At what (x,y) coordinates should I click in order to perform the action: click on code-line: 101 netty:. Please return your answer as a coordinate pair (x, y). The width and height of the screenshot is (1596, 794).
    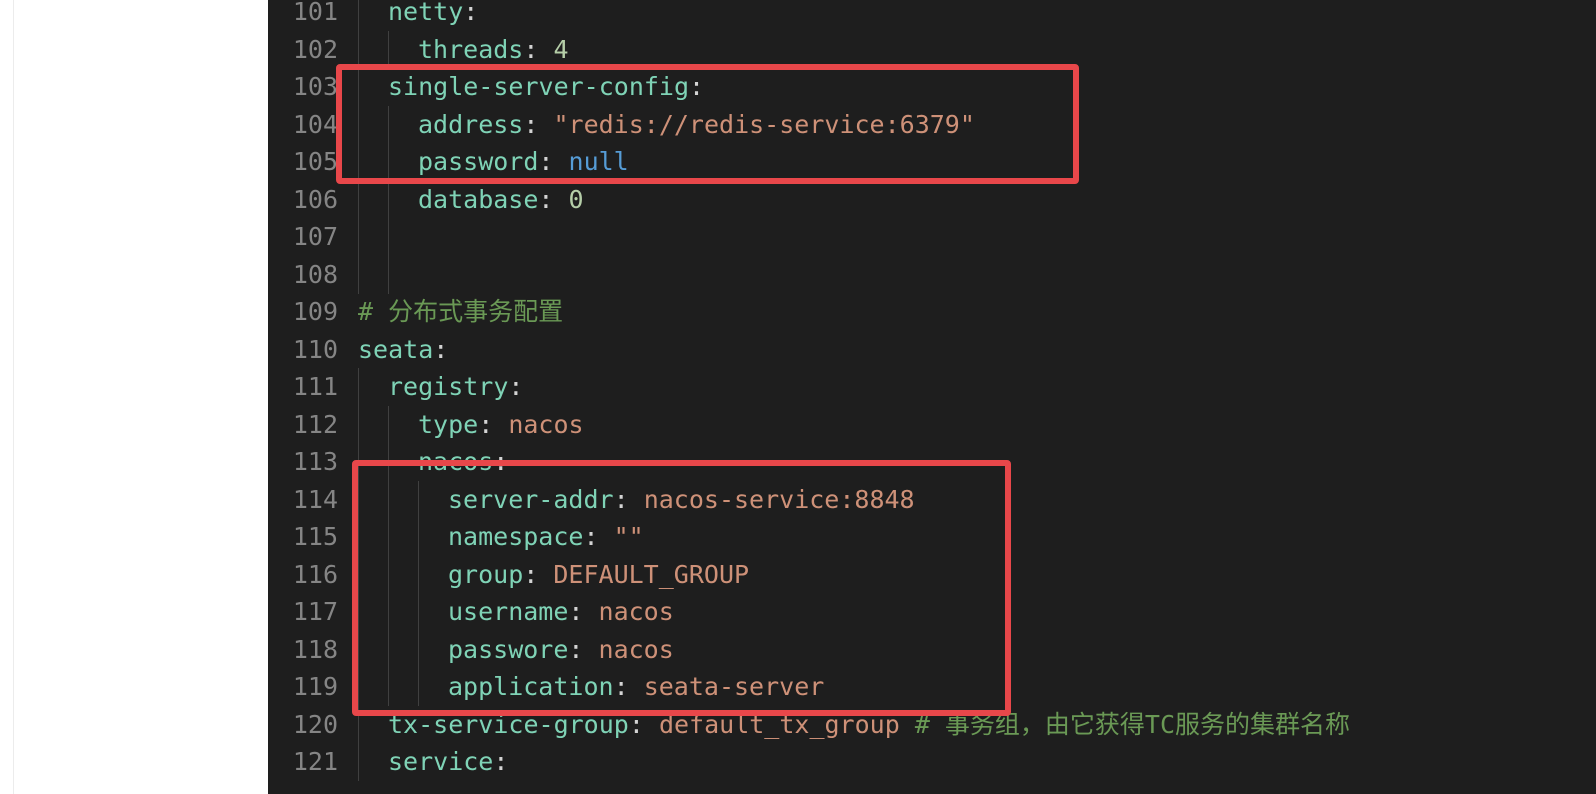
    Looking at the image, I should click on (932, 15).